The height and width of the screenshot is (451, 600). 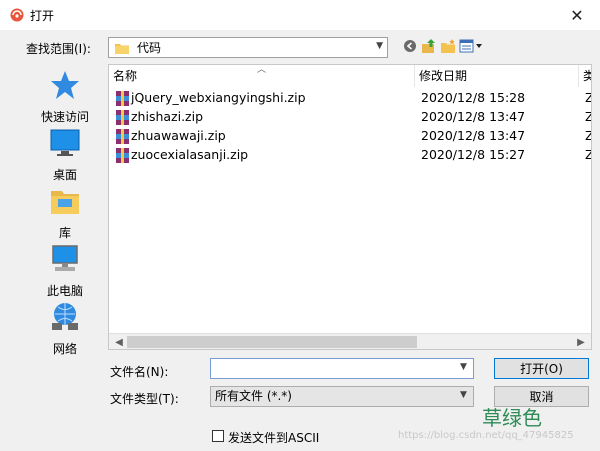 What do you see at coordinates (64, 233) in the screenshot?
I see `place-label: 库` at bounding box center [64, 233].